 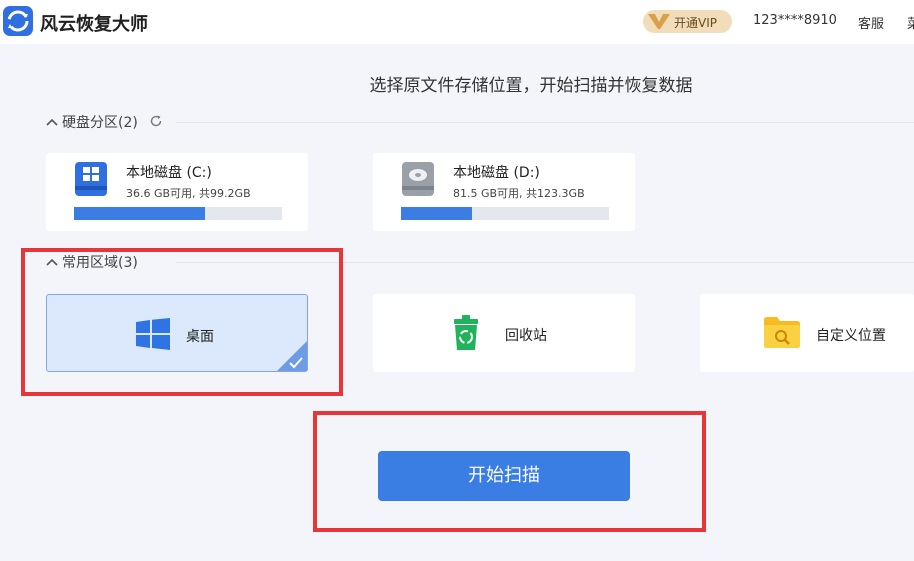 I want to click on customer-service-link: 客服, so click(x=871, y=22).